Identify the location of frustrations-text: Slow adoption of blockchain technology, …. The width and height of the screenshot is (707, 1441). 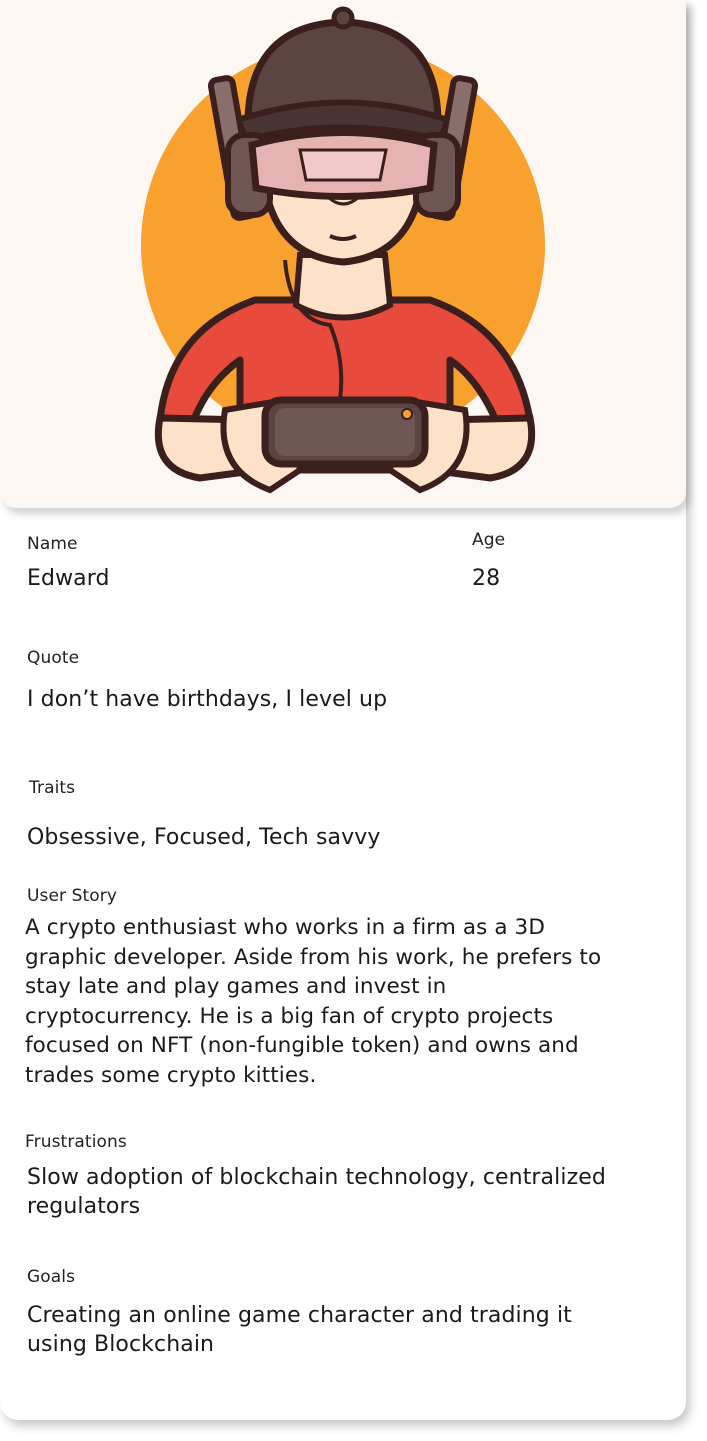
(352, 1192).